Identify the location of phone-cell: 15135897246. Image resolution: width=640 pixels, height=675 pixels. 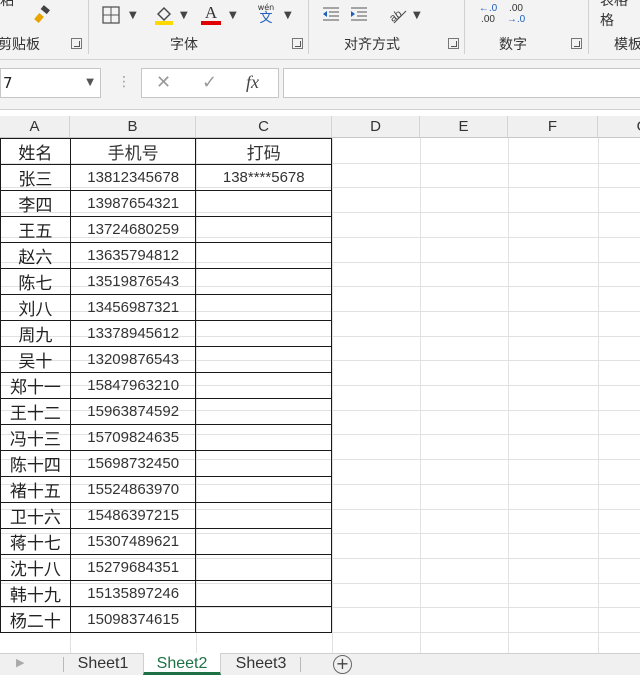
(133, 593).